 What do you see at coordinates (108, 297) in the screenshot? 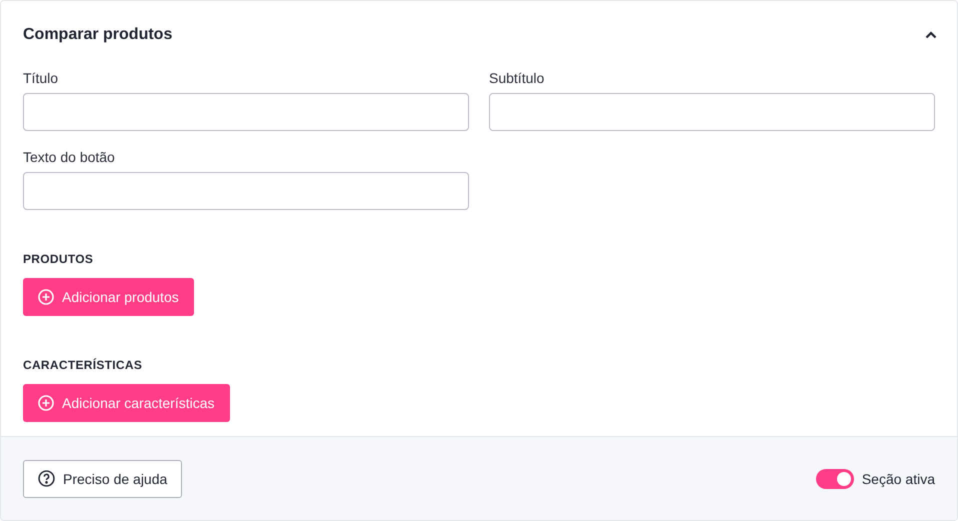
I see `add-button: Adicionar produtos` at bounding box center [108, 297].